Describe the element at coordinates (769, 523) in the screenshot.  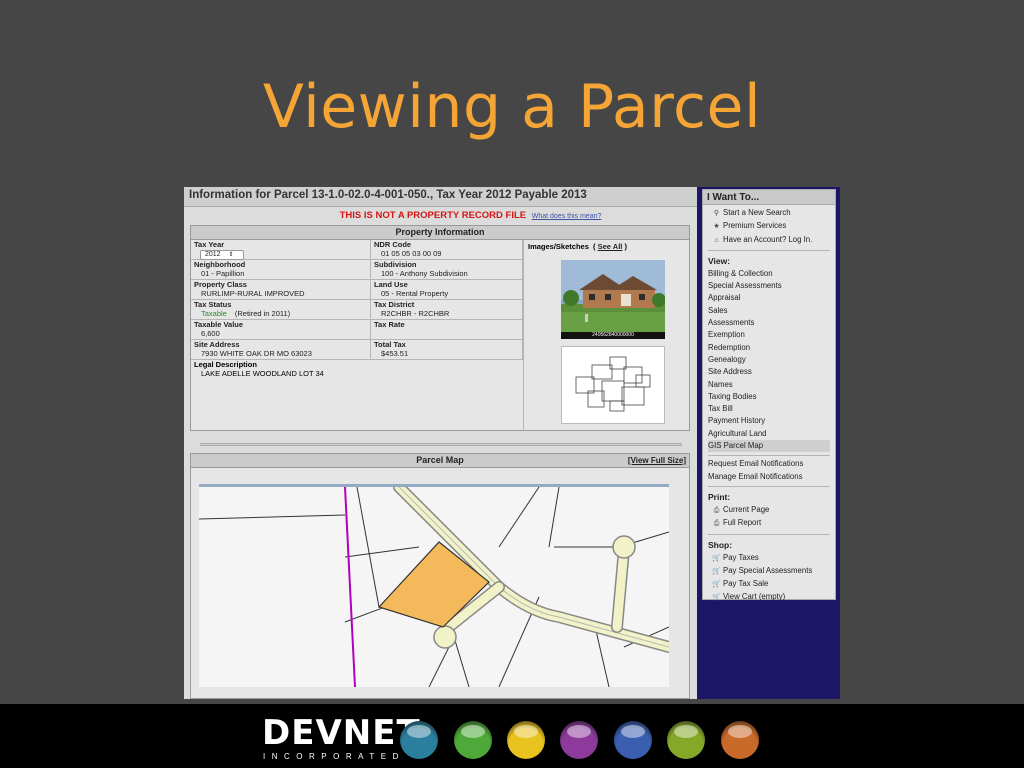
I see `print-full-report-link: ⎙ Full Report` at that location.